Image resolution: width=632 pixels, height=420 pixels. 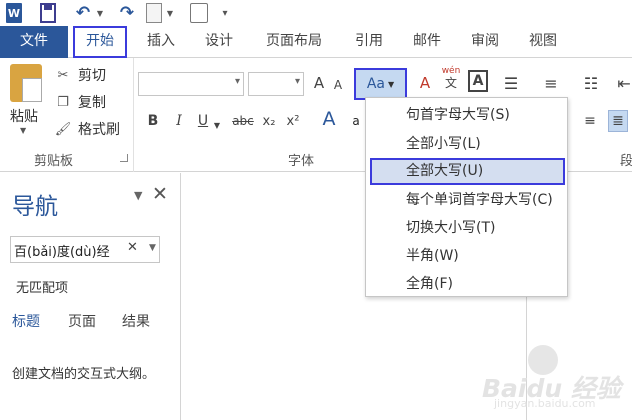 I want to click on preview-dropdown-icon: ▼, so click(x=170, y=13).